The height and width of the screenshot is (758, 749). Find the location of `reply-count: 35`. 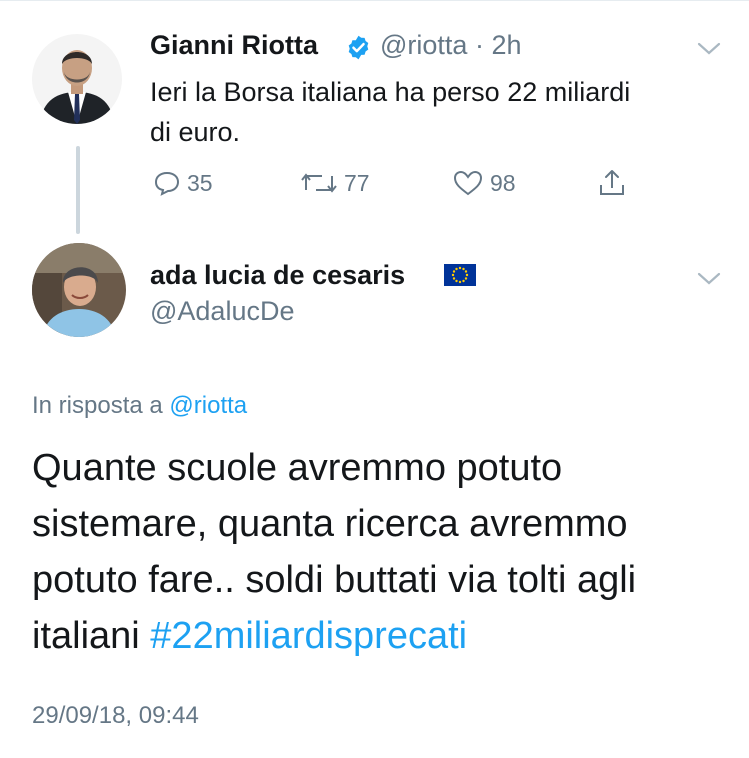

reply-count: 35 is located at coordinates (200, 182).